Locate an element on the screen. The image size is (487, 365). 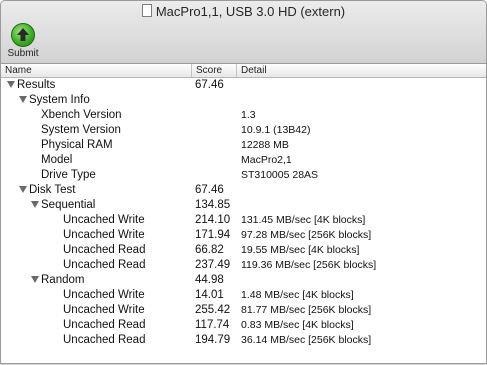
outline-header: Name Score Detail is located at coordinates (243, 71).